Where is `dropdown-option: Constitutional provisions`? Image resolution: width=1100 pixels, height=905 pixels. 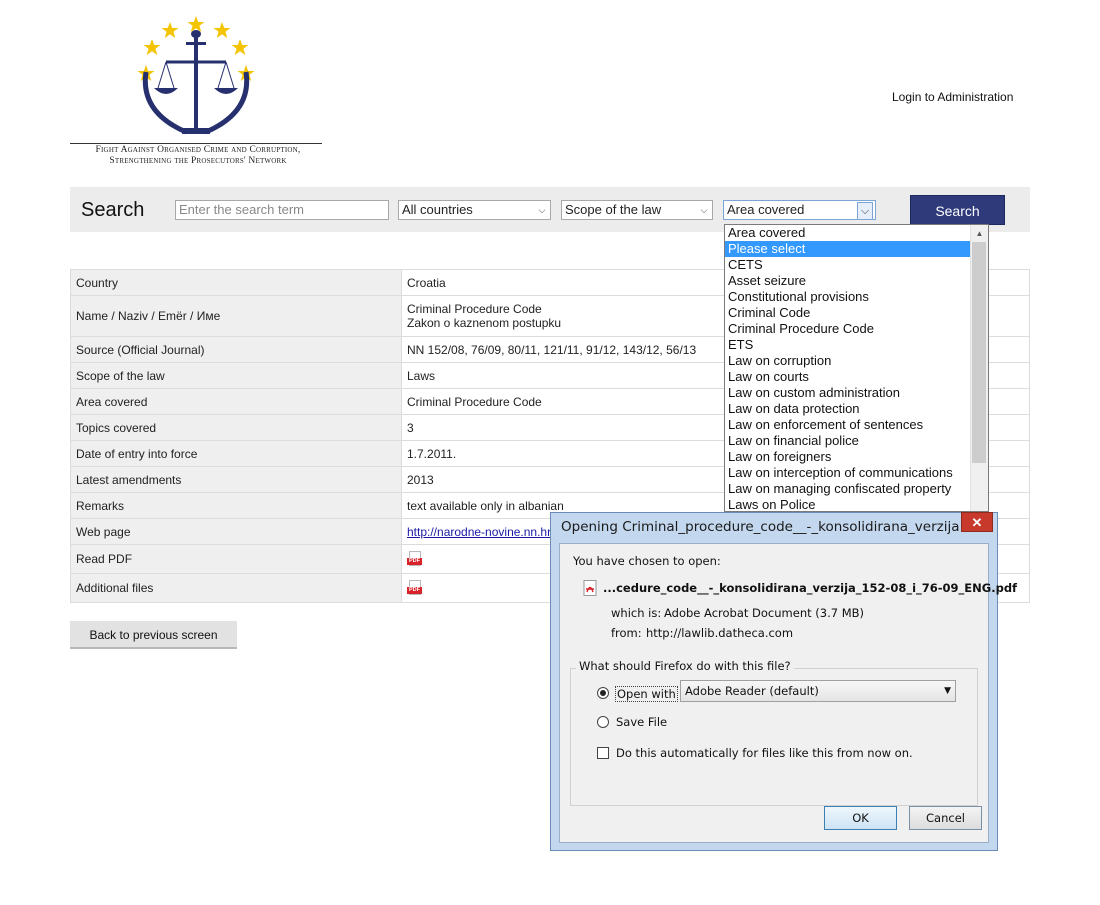 dropdown-option: Constitutional provisions is located at coordinates (848, 297).